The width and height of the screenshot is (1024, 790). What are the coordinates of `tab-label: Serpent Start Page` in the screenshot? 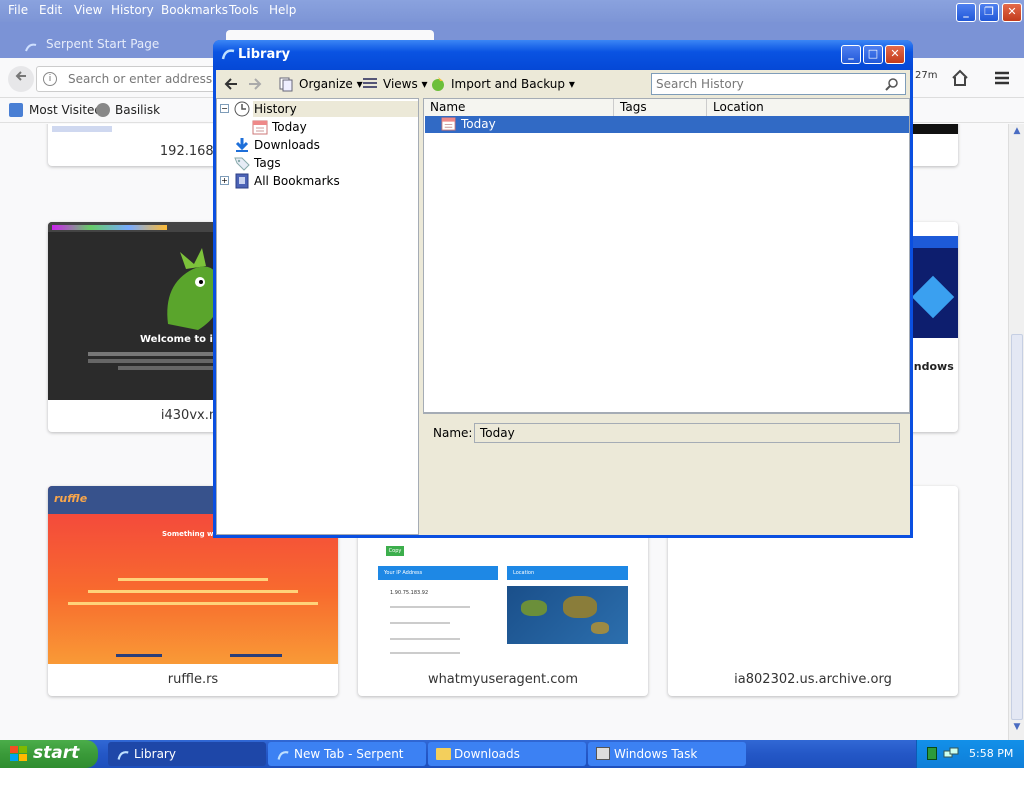 It's located at (103, 44).